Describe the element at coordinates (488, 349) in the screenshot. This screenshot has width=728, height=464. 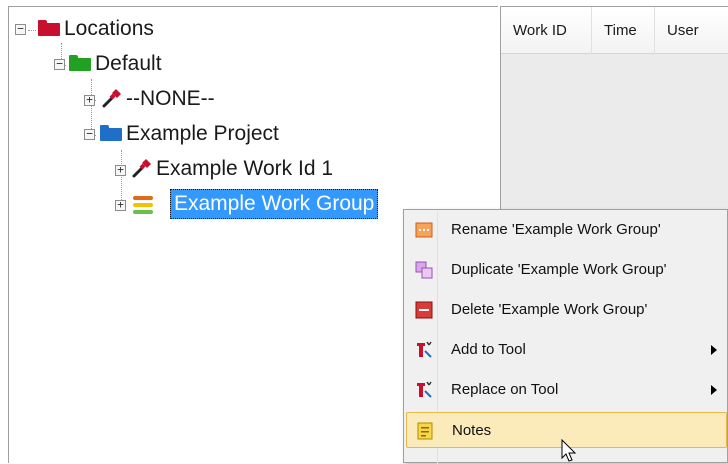
I see `menu-item-label: Add to Tool` at that location.